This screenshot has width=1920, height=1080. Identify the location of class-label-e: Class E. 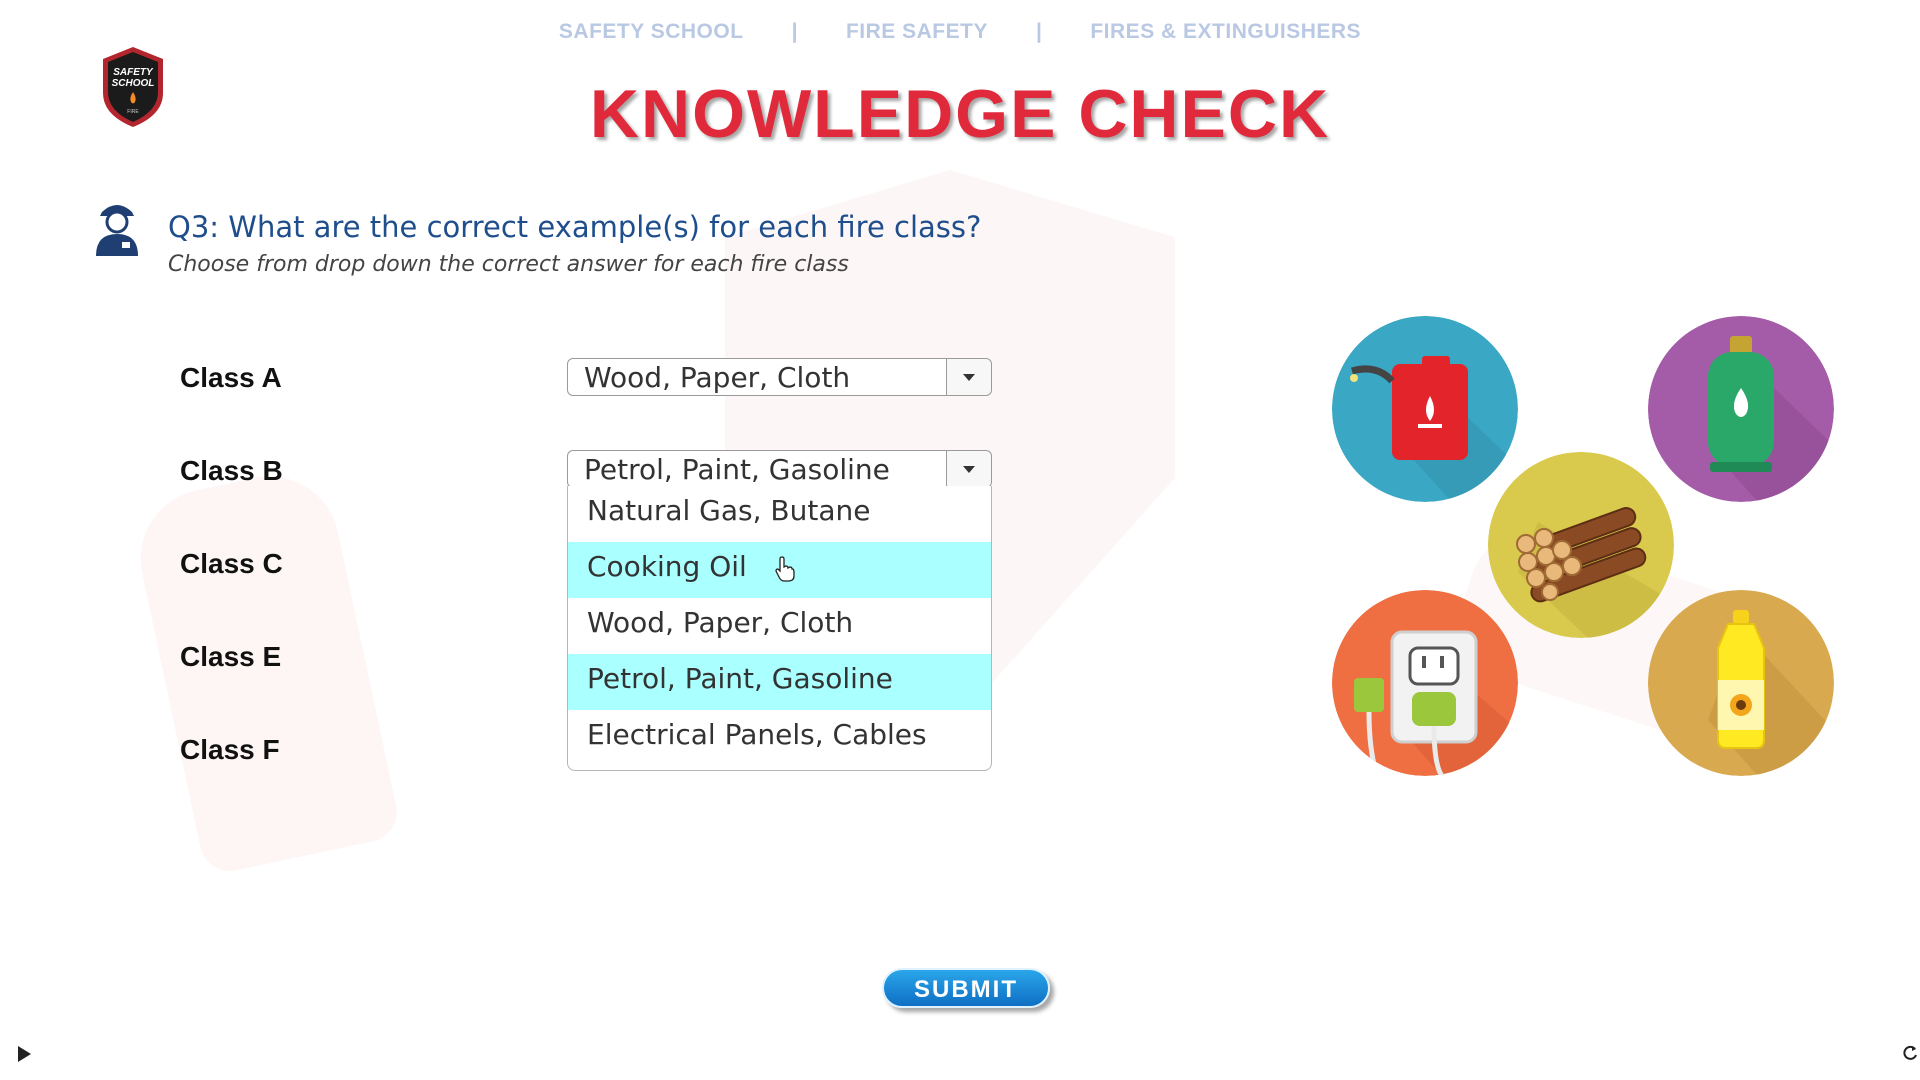
(231, 656).